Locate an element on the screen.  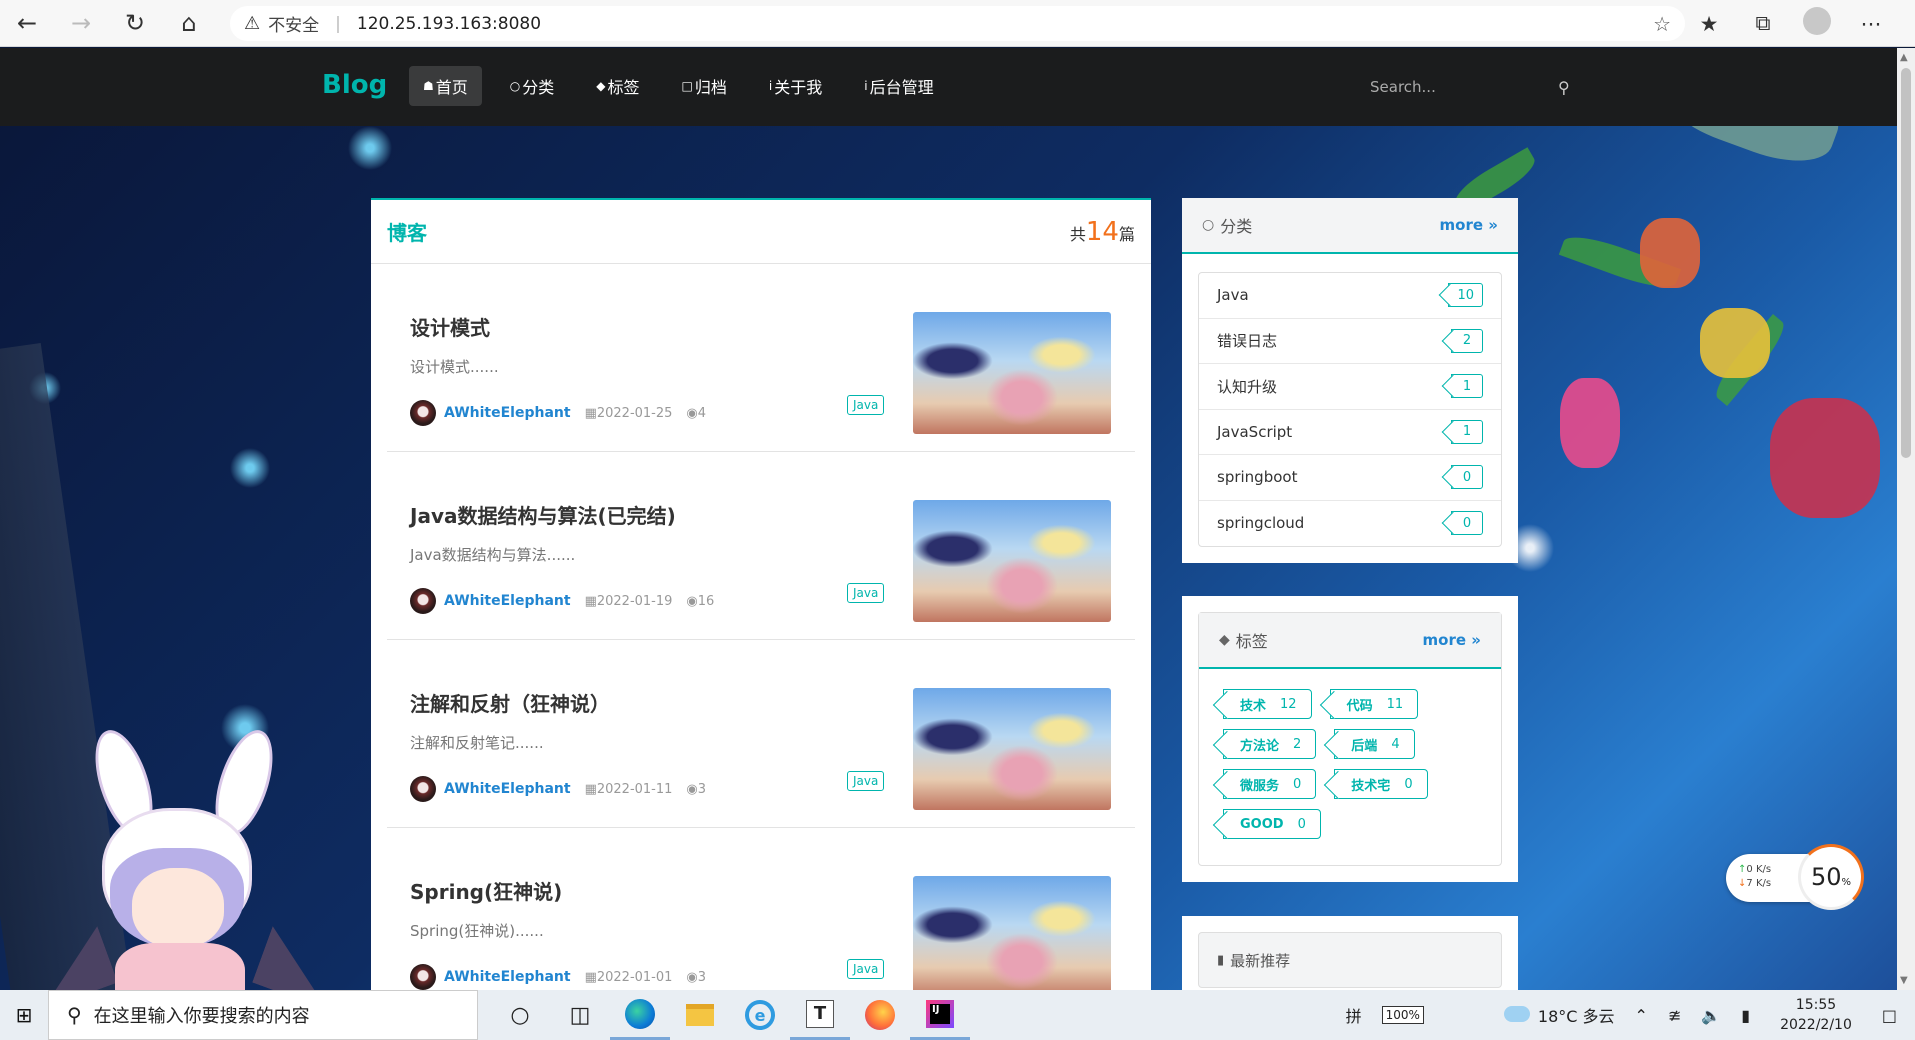
gauge-unit: % is located at coordinates (1846, 882).